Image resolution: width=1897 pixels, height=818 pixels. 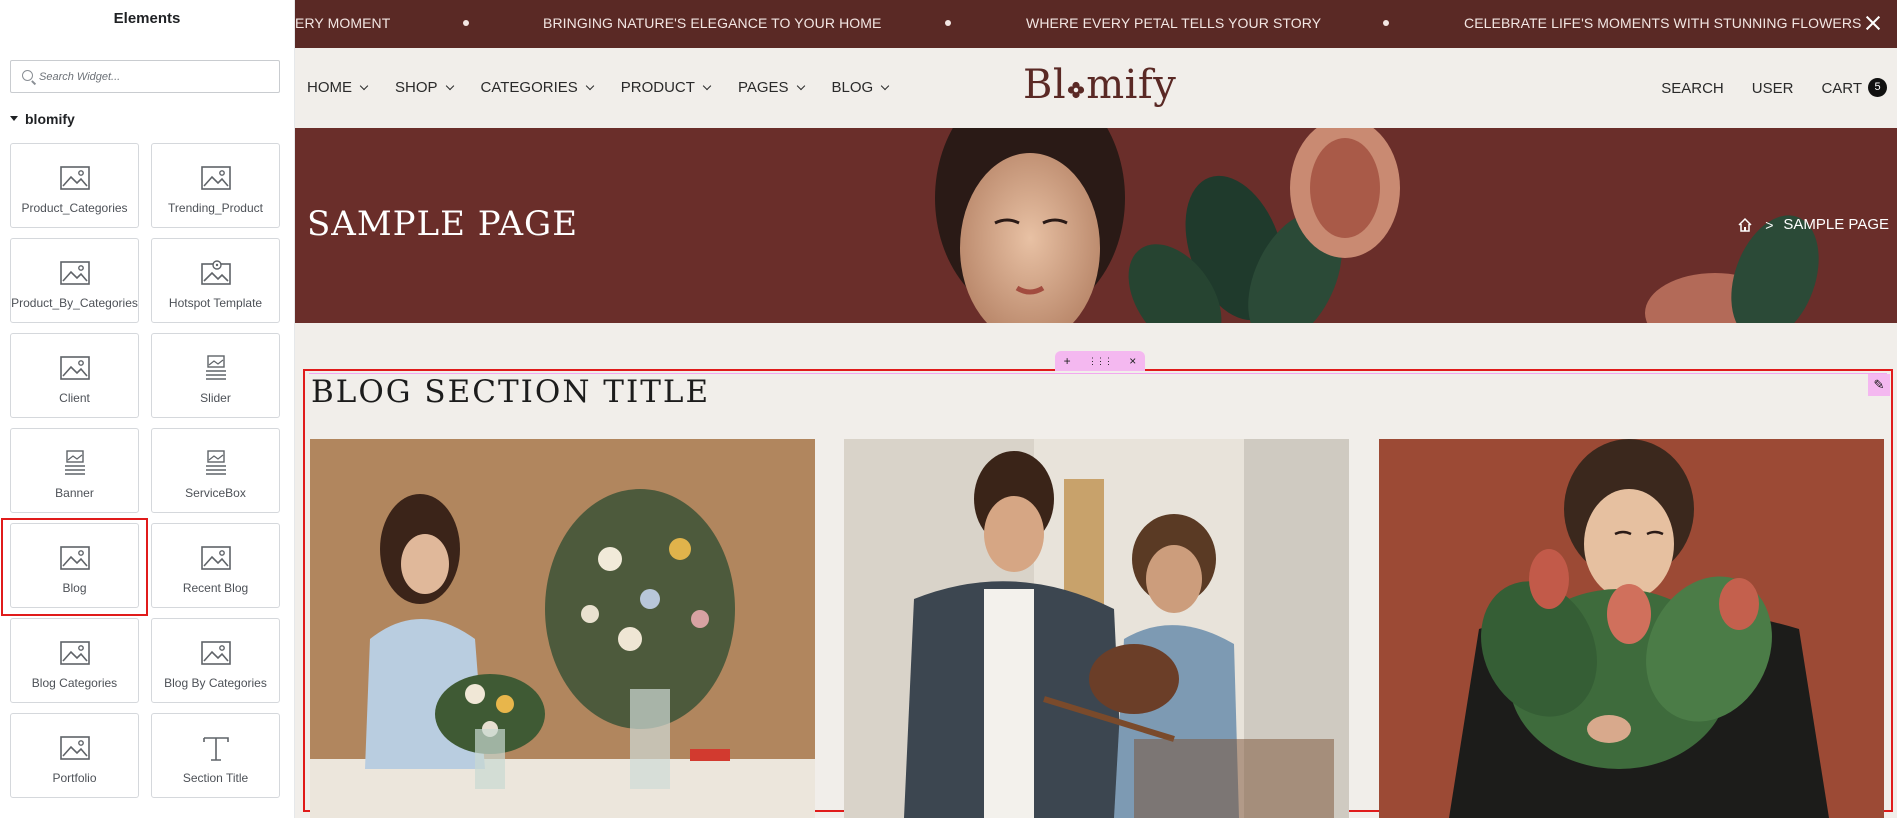 I want to click on widget-label: Blog Categories, so click(x=74, y=683).